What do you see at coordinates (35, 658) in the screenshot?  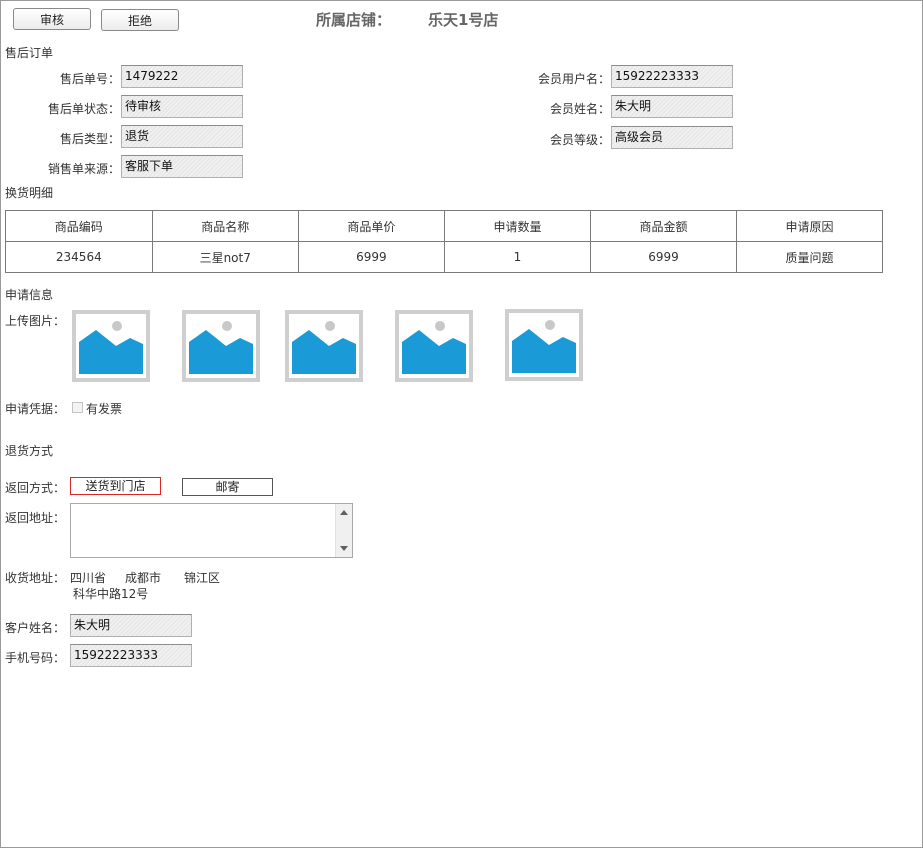 I see `phone-label: 手机号码：` at bounding box center [35, 658].